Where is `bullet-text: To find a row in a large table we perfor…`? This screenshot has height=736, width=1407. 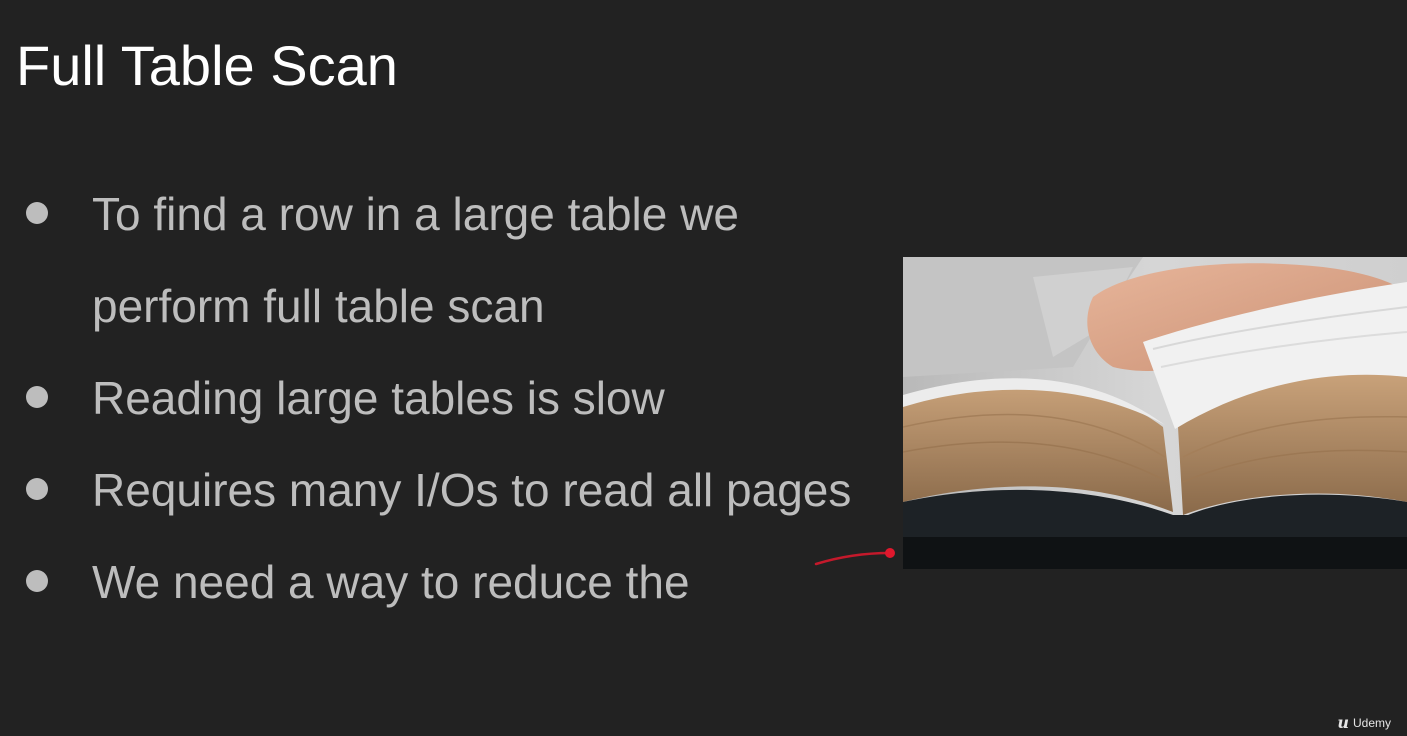 bullet-text: To find a row in a large table we perfor… is located at coordinates (415, 260).